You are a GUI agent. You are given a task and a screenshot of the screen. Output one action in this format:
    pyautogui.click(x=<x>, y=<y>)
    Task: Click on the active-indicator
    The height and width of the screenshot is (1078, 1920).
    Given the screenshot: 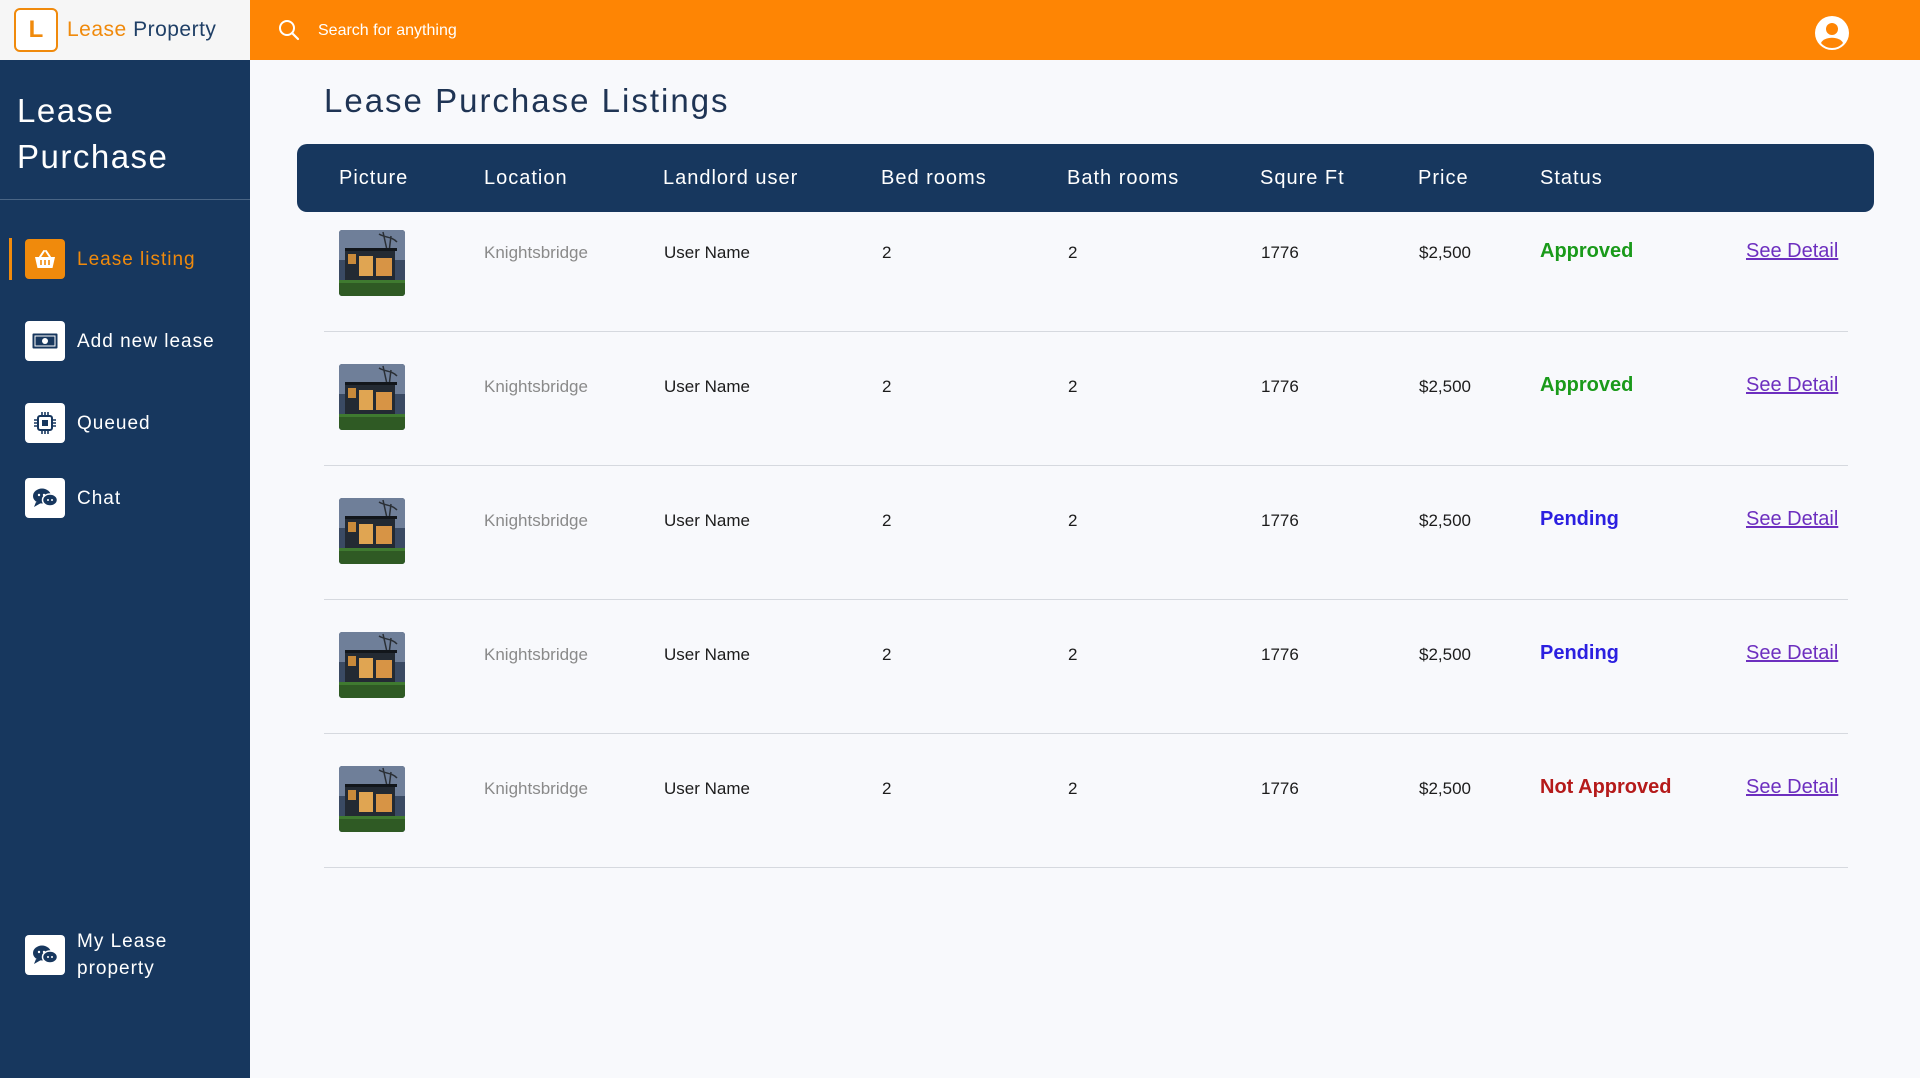 What is the action you would take?
    pyautogui.click(x=10, y=259)
    